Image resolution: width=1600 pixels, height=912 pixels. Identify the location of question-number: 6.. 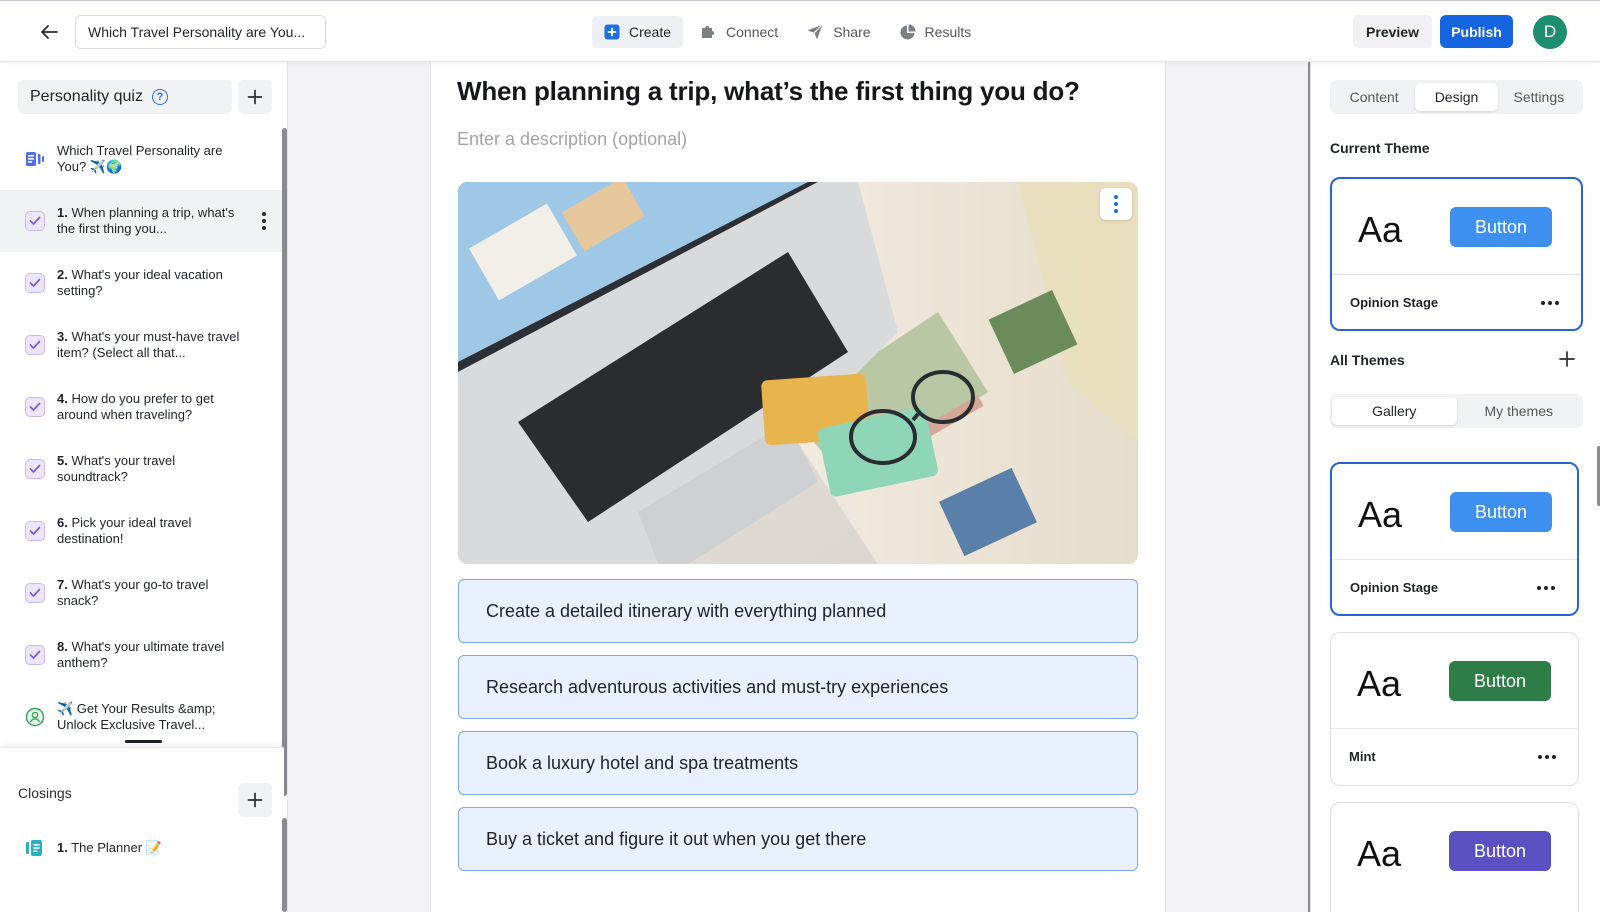
(62, 522).